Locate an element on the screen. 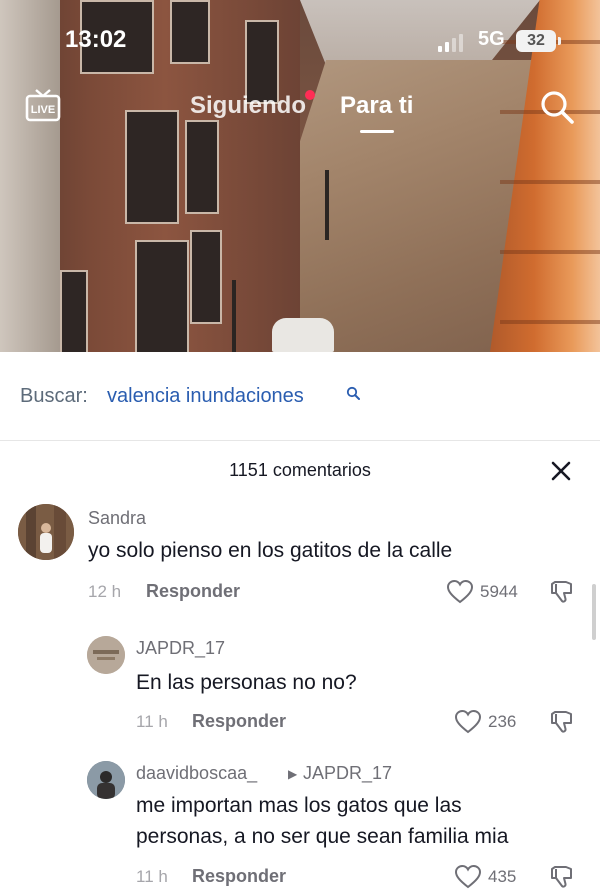 The width and height of the screenshot is (600, 895). like-count: 435 is located at coordinates (502, 876).